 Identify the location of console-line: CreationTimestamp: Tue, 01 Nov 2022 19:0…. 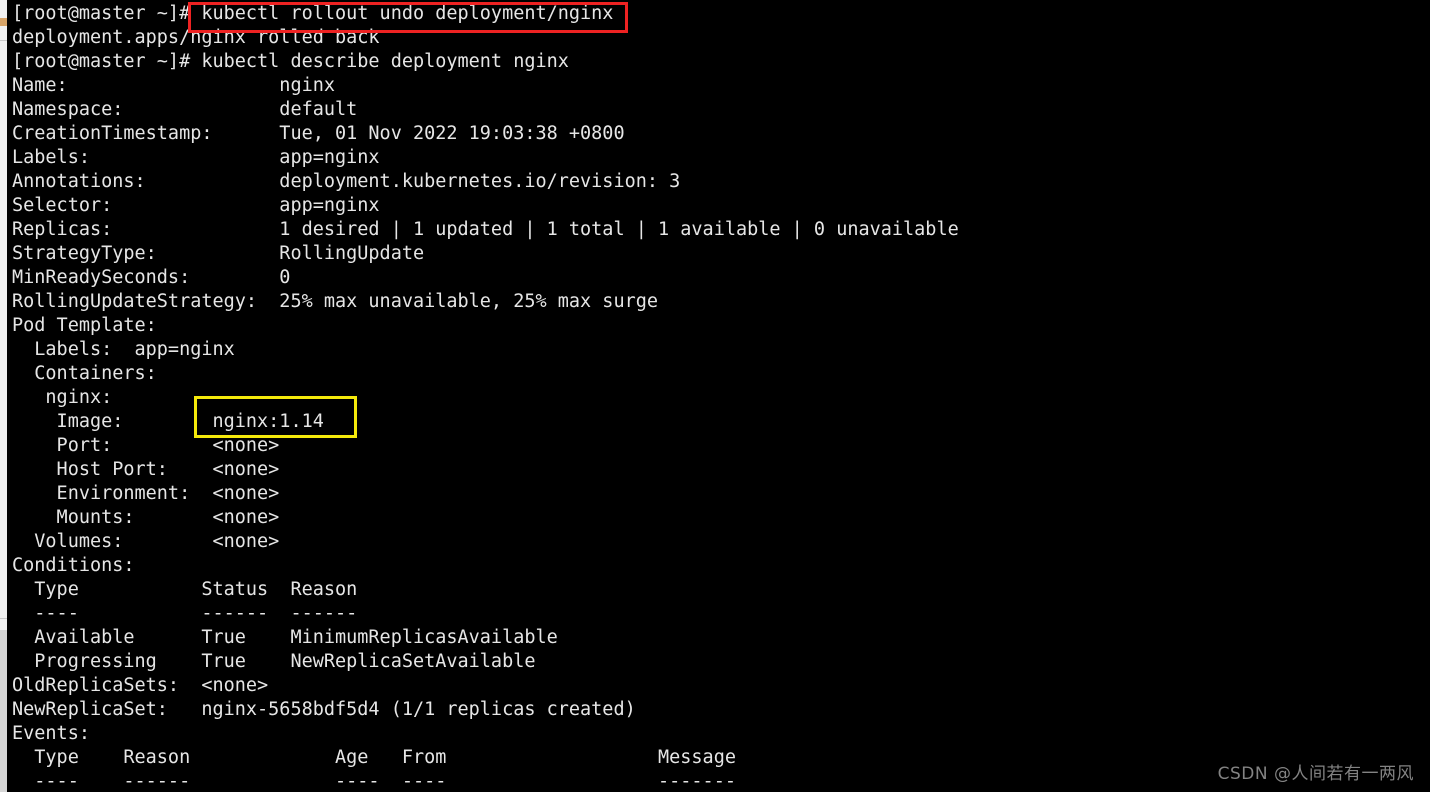
(318, 133).